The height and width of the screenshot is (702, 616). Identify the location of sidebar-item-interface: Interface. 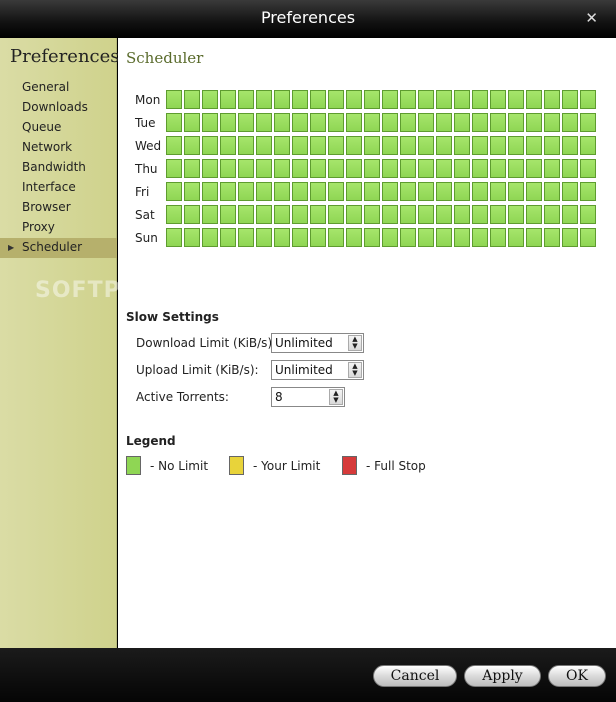
(58, 188).